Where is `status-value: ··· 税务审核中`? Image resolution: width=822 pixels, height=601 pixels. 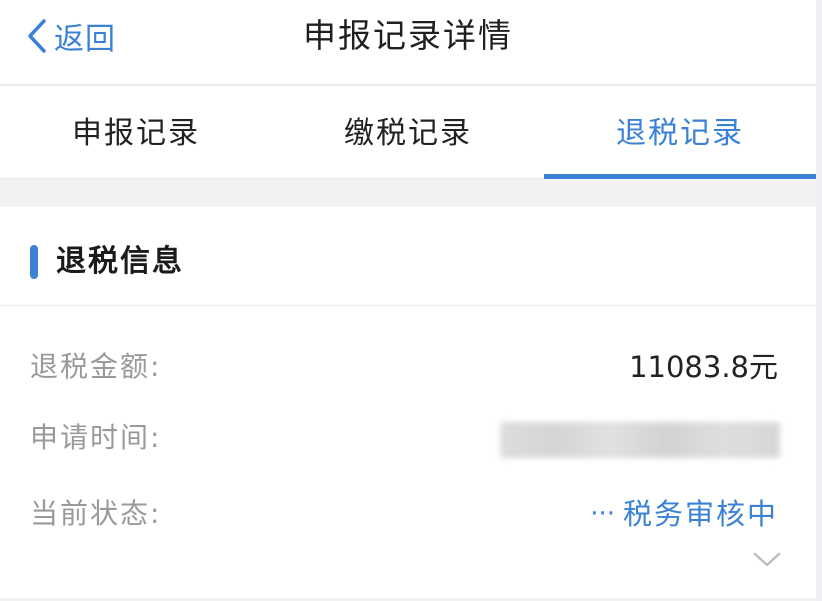
status-value: ··· 税务审核中 is located at coordinates (684, 514).